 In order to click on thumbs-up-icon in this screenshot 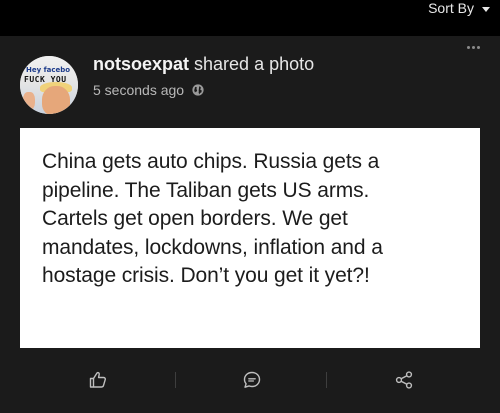, I will do `click(98, 380)`.